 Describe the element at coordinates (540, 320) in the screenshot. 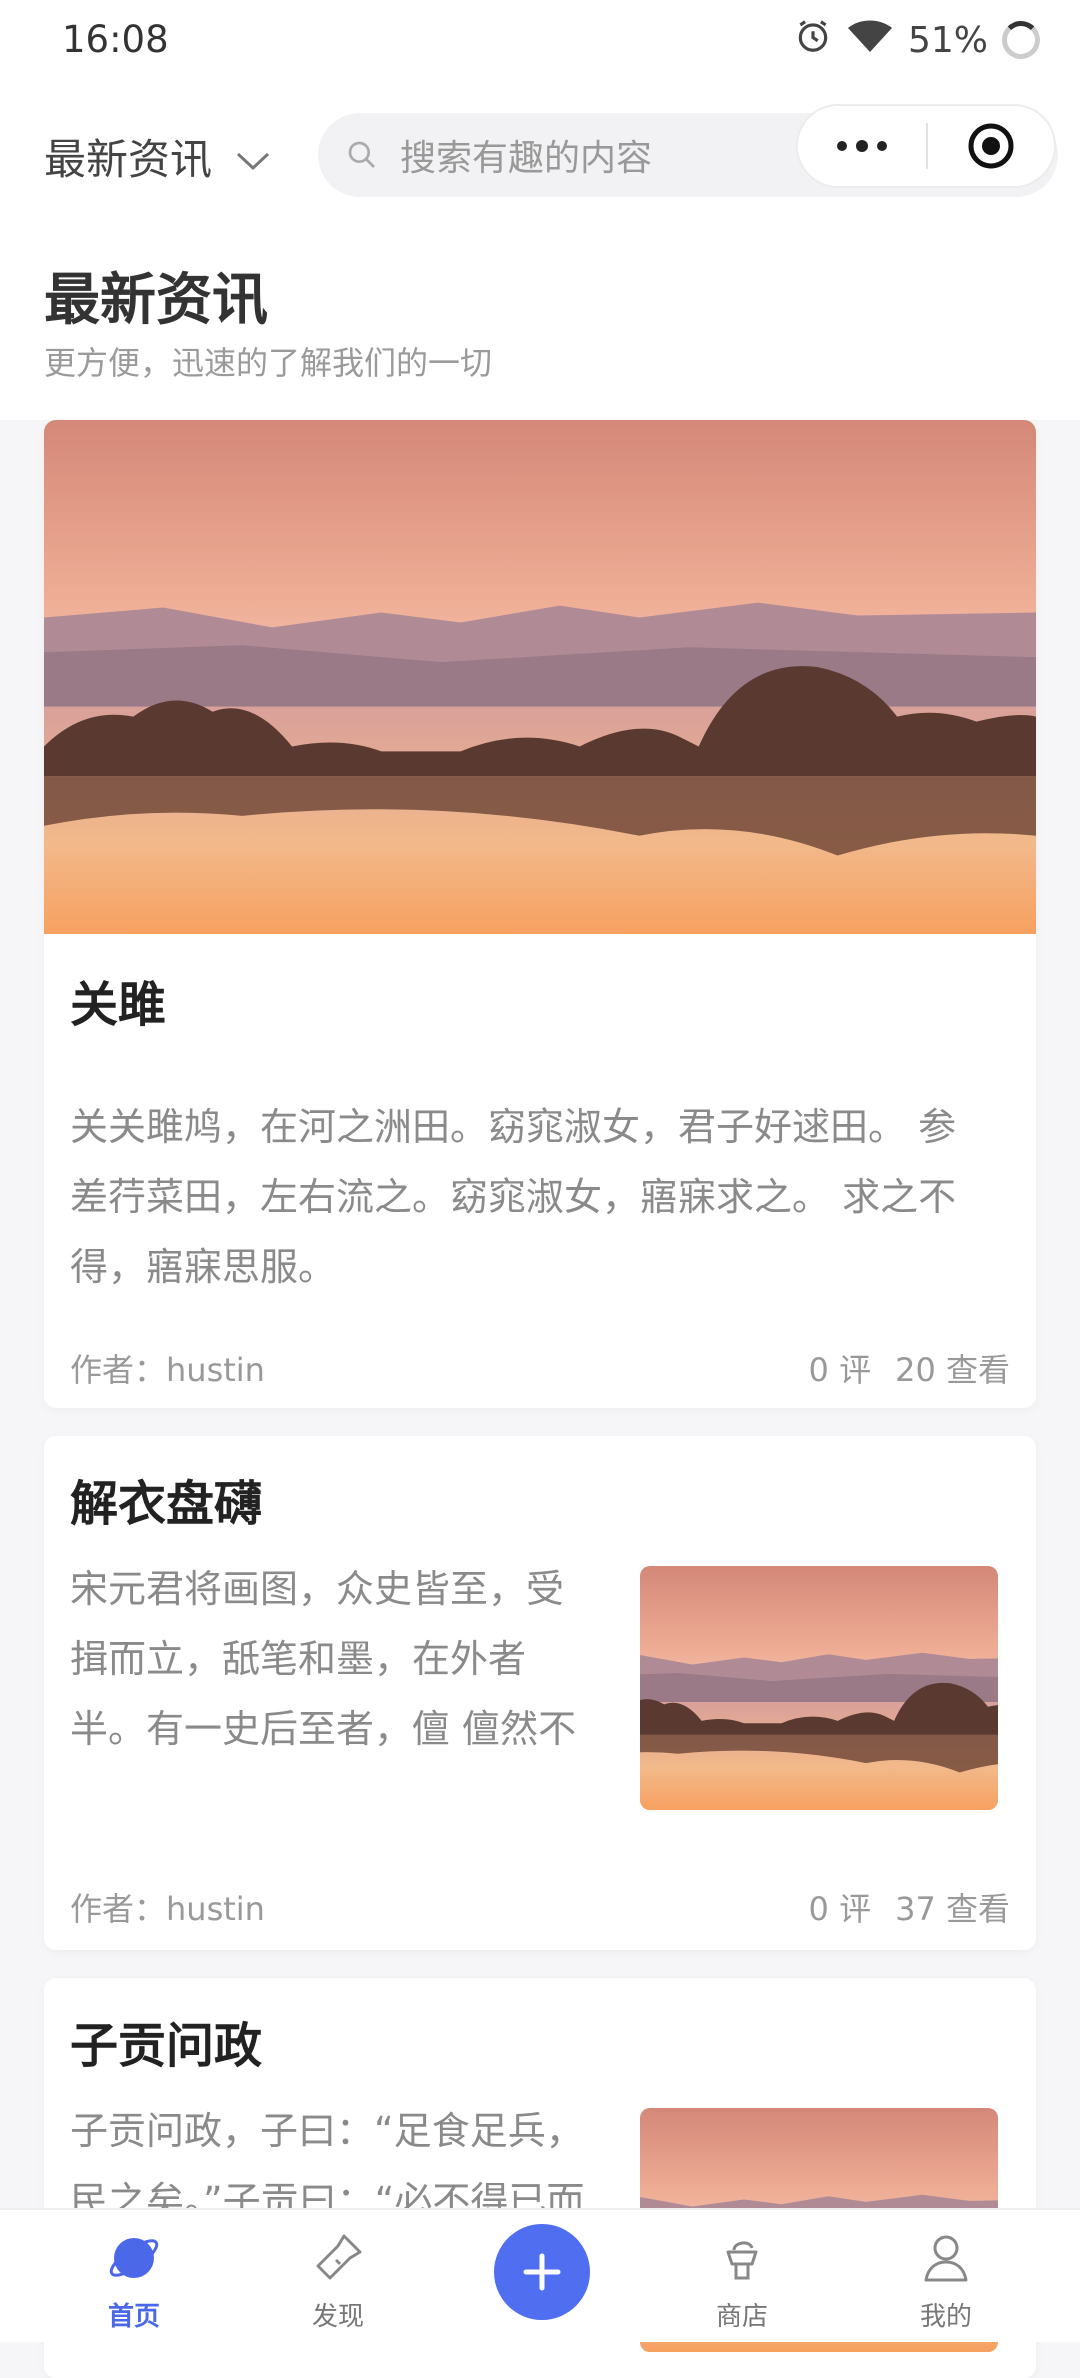

I see `page-header: 最新资讯 更方便，迅速的了解我们的一切` at that location.